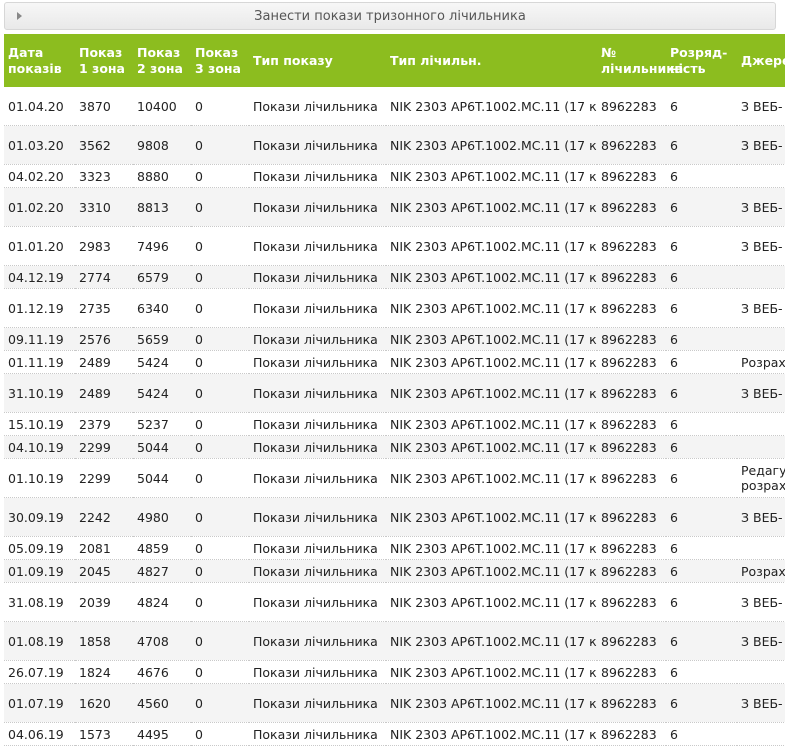 The height and width of the screenshot is (746, 785). I want to click on zone1-cell: 2242, so click(104, 517).